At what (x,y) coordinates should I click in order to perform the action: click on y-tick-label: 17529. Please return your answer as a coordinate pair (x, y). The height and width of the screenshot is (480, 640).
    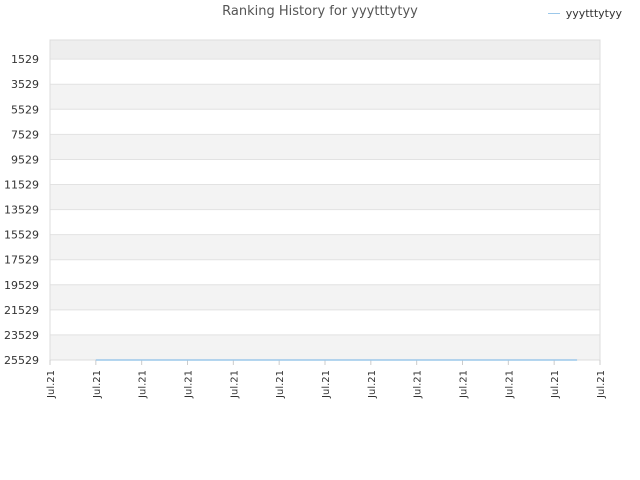
    Looking at the image, I should click on (21, 260).